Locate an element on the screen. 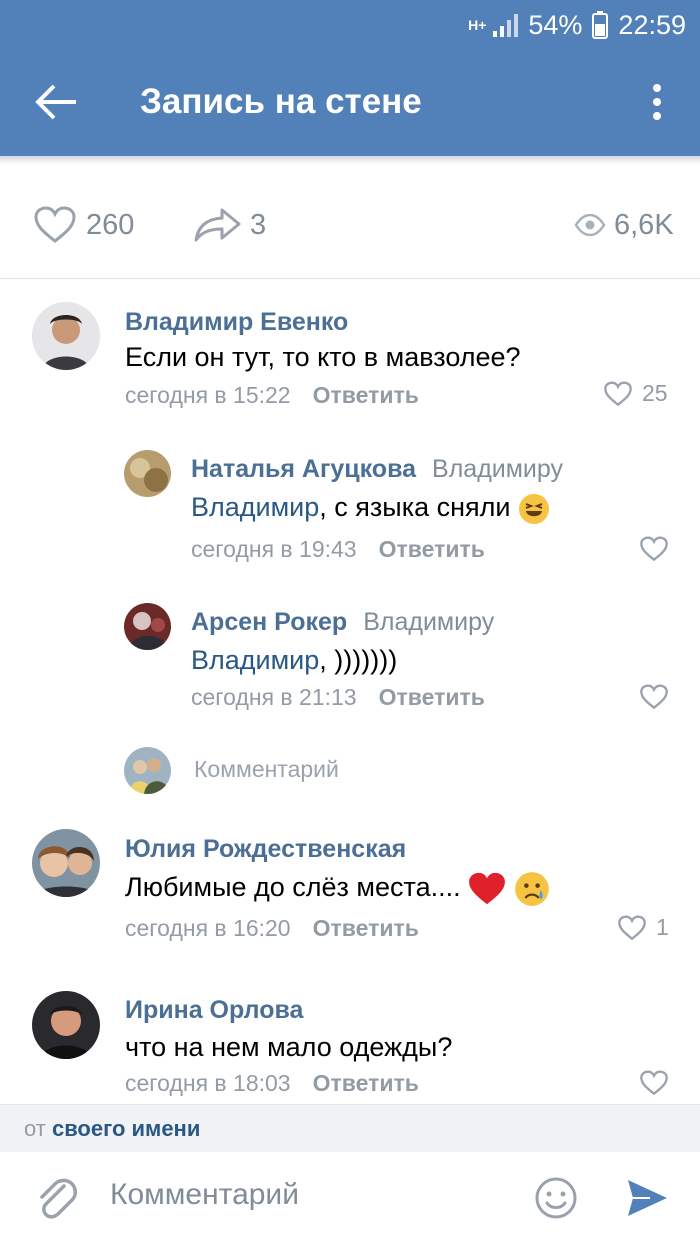 The image size is (700, 1244). comment-author: Наталья Агуцкова Владимиру is located at coordinates (377, 469).